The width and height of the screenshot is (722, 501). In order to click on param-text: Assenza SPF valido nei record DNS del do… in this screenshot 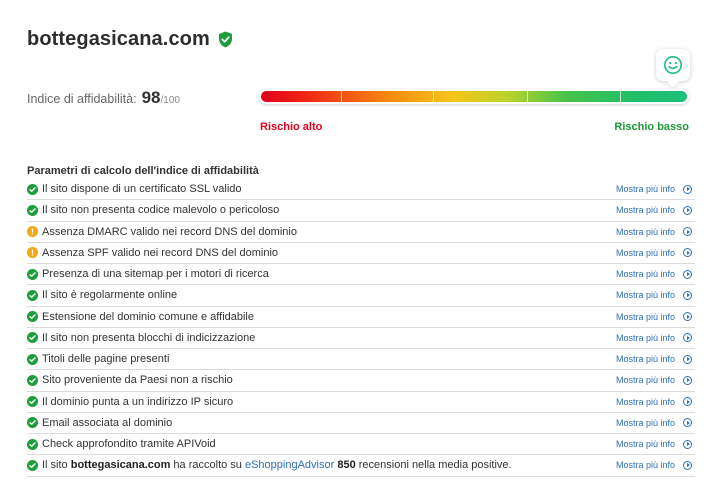, I will do `click(160, 252)`.